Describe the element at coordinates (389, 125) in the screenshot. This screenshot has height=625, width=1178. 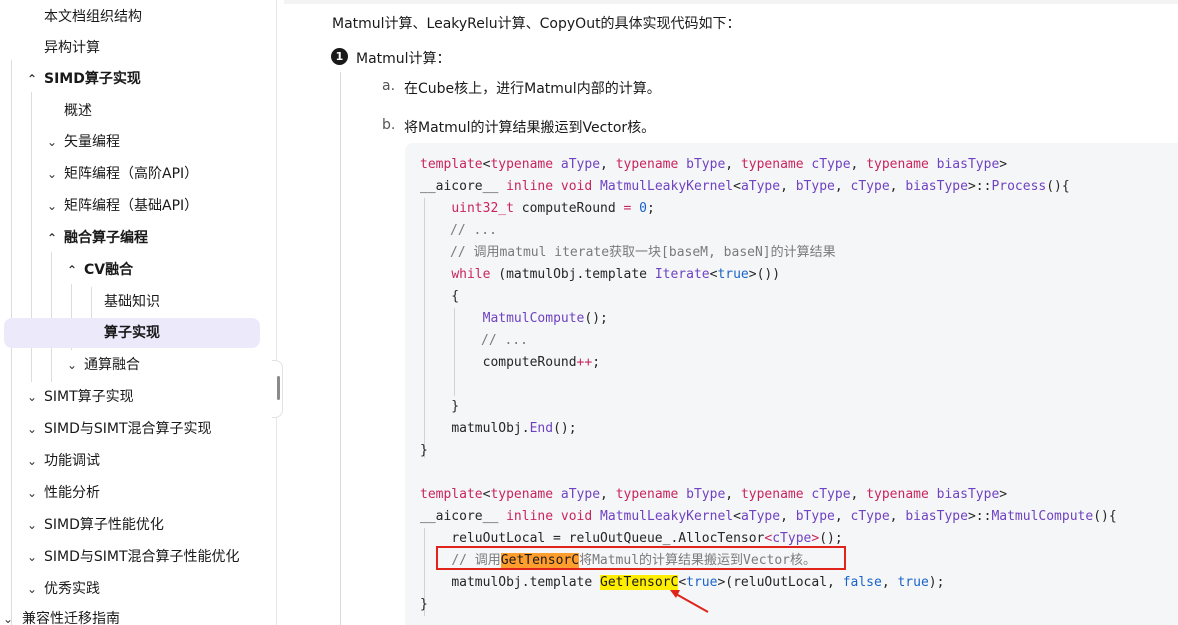
I see `substep-marker: b.` at that location.